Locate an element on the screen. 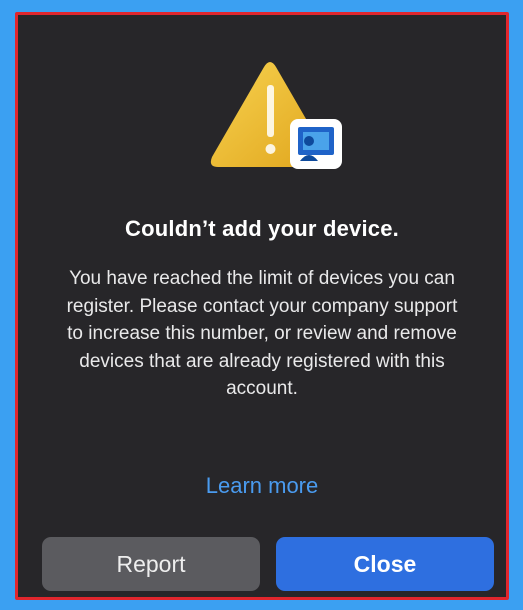 Image resolution: width=523 pixels, height=610 pixels. close-button: Close is located at coordinates (385, 564).